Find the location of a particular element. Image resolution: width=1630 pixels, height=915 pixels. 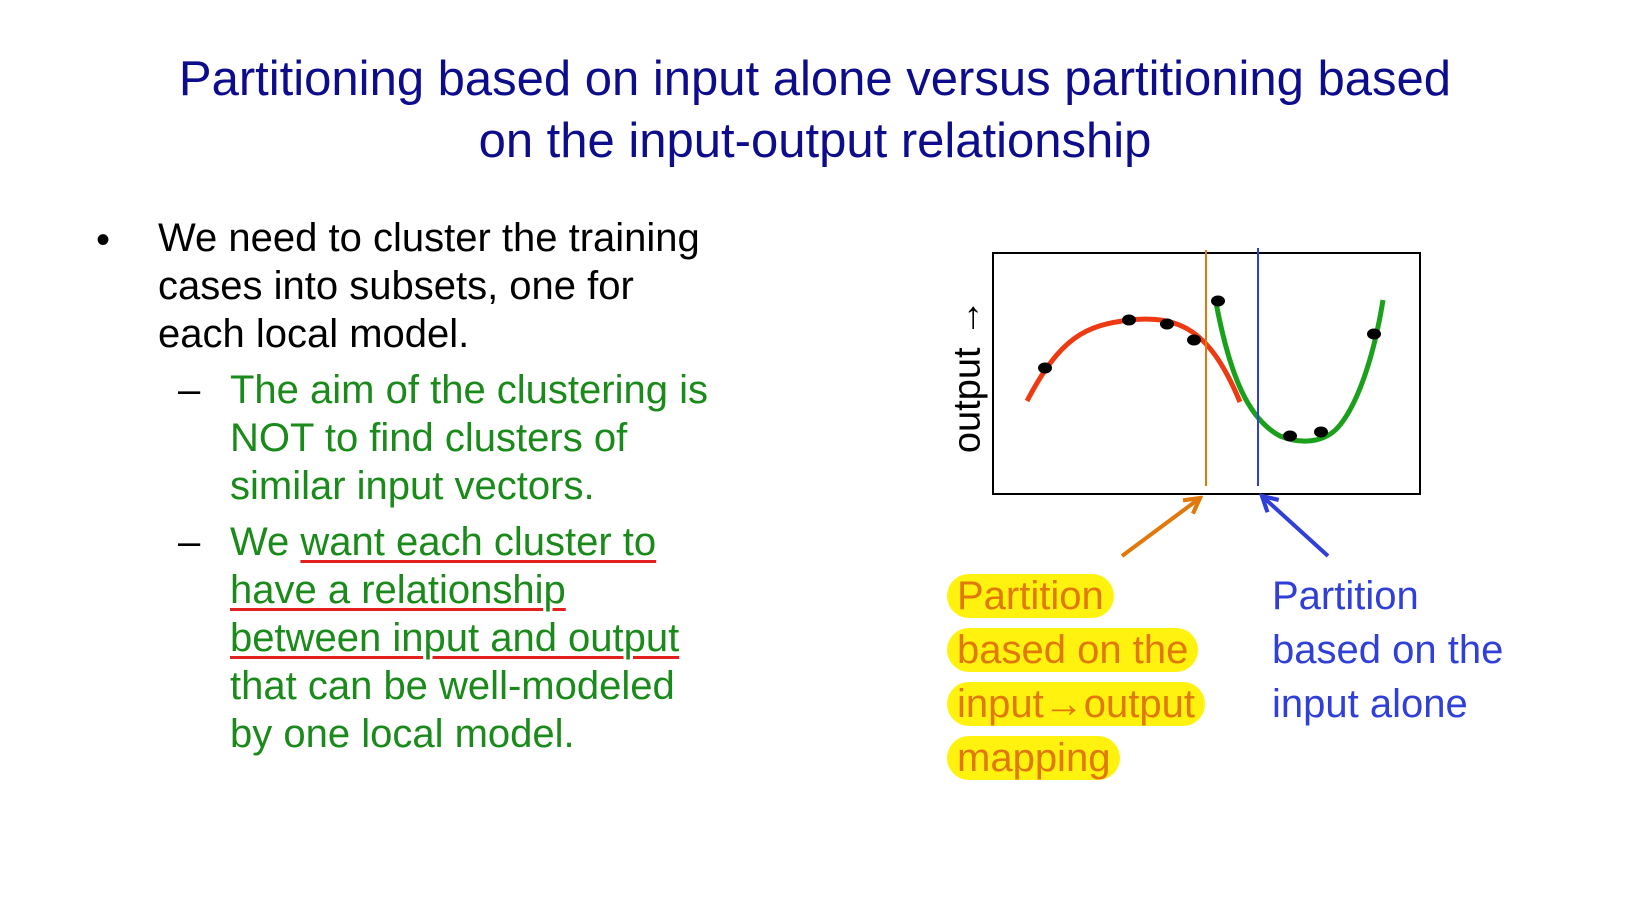

blue-label-line-2: based on the is located at coordinates (1388, 650).